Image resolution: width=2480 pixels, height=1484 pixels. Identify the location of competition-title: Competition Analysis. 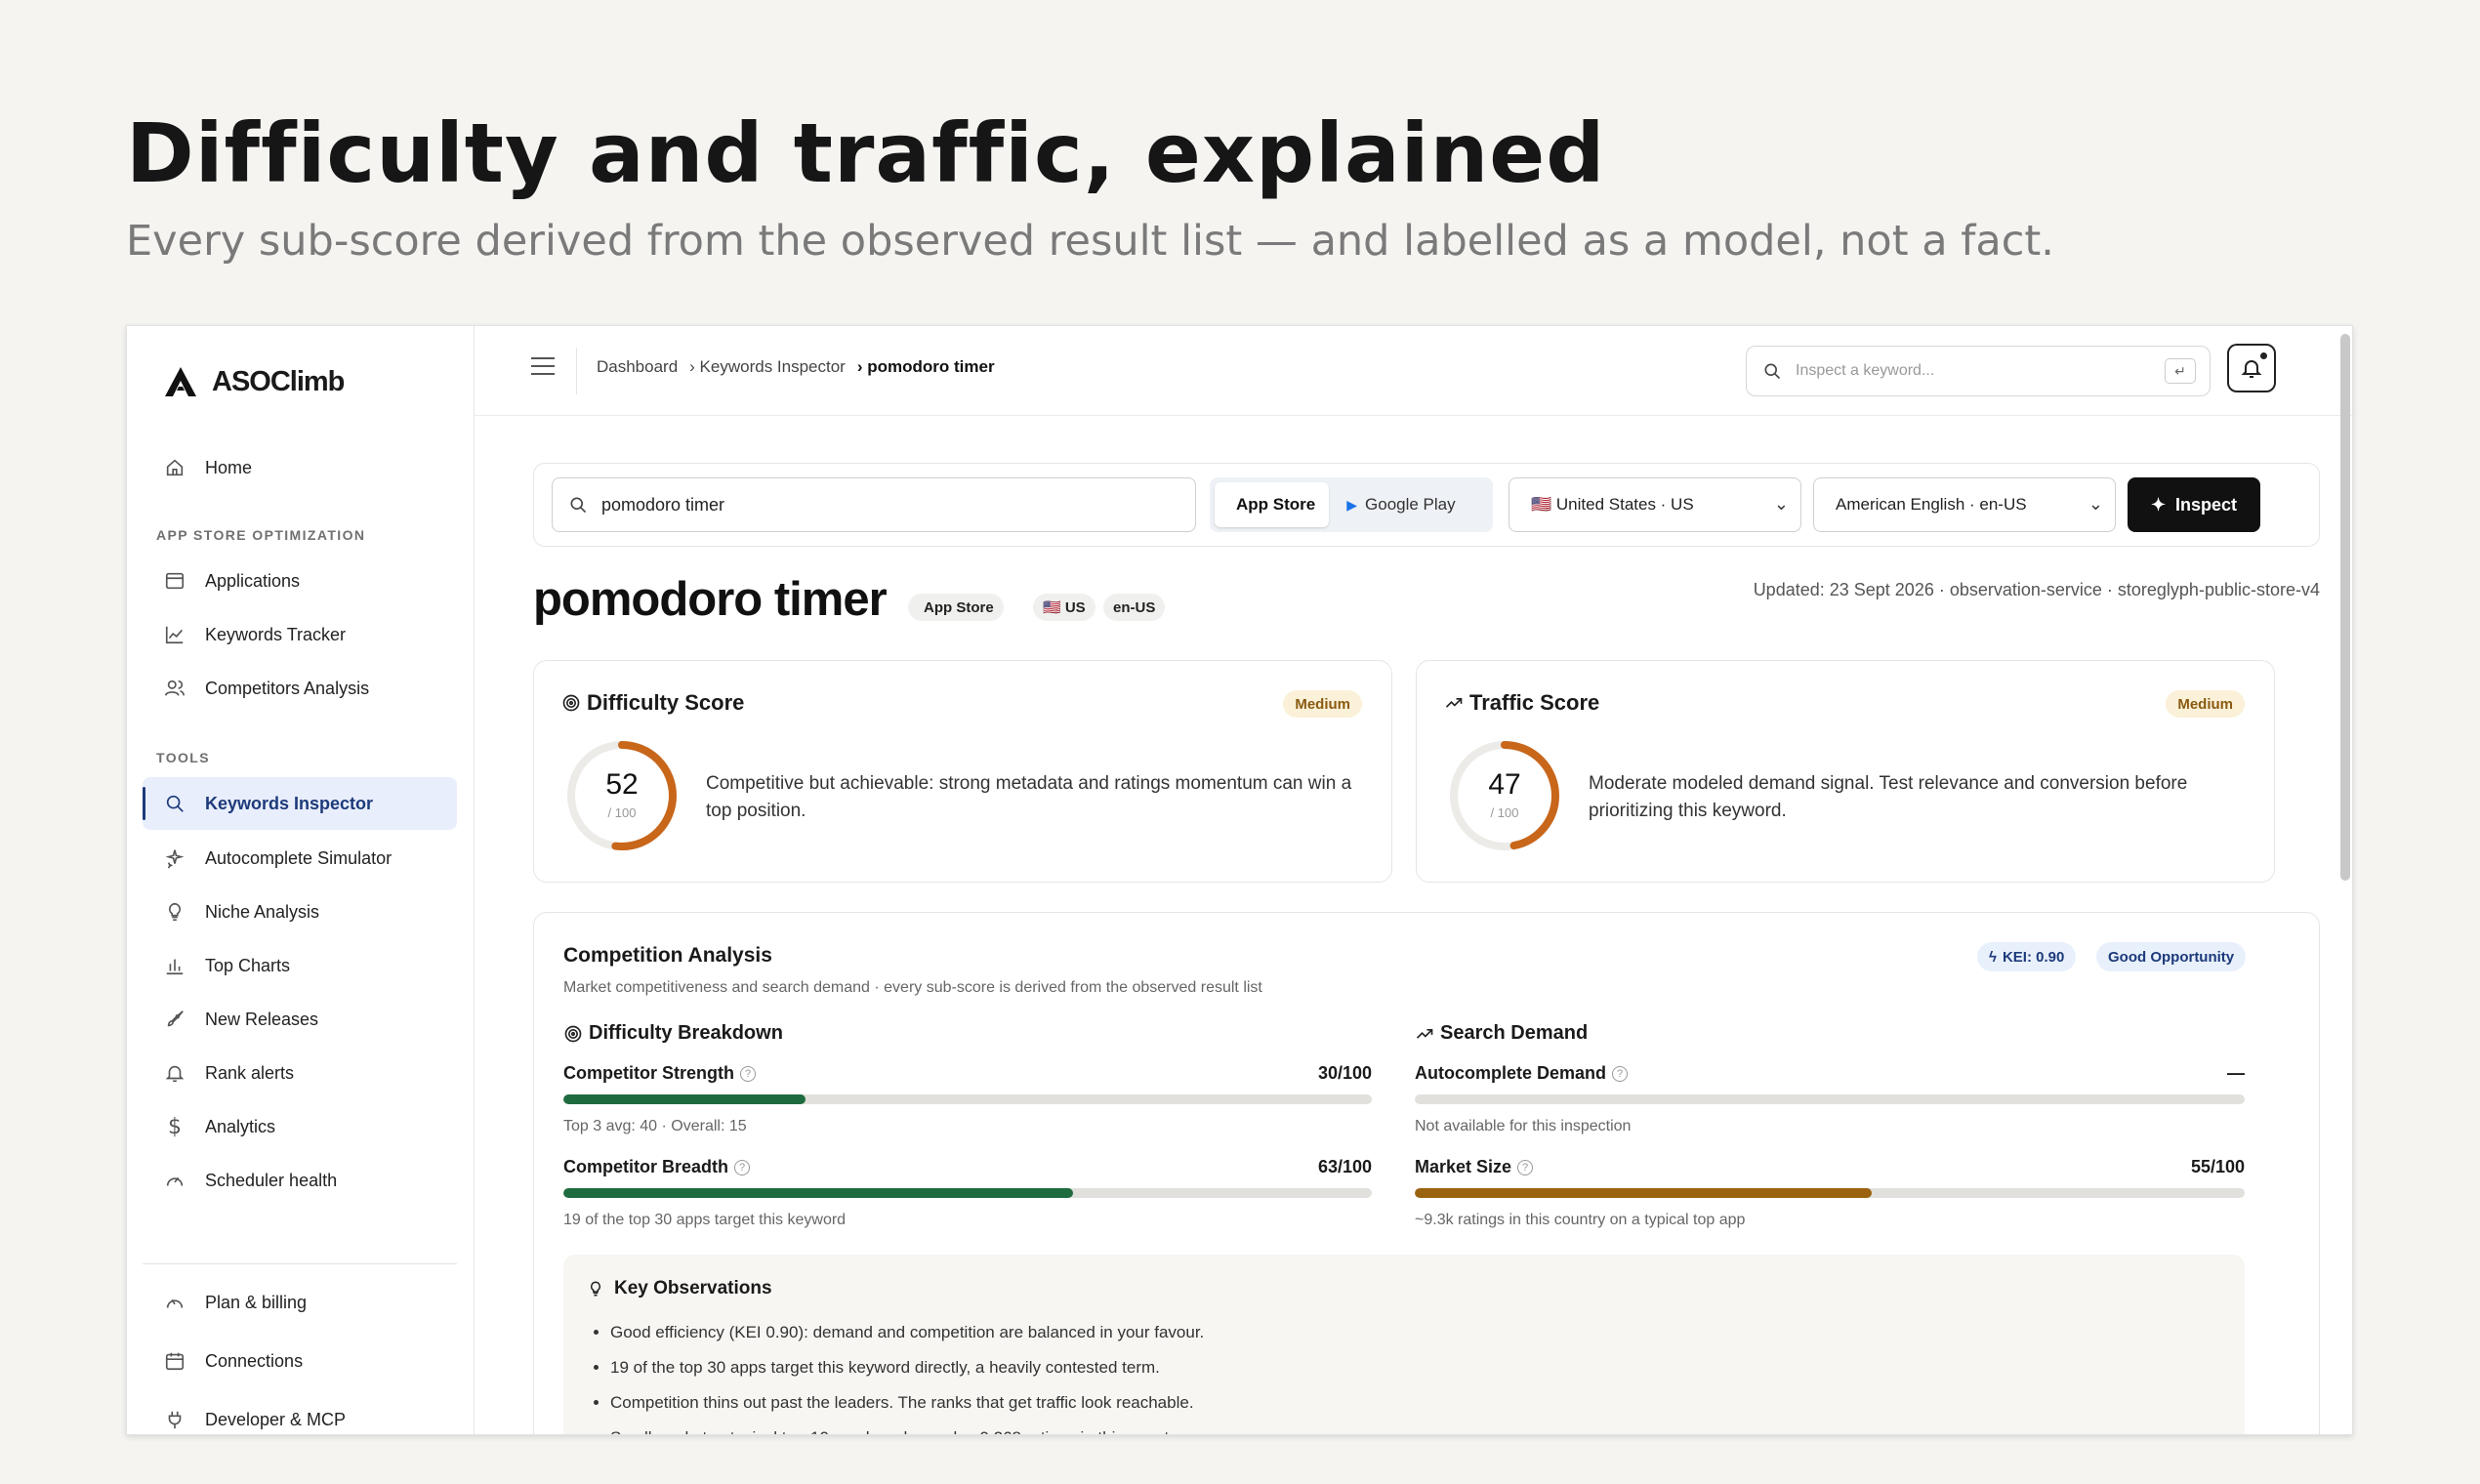
(667, 956).